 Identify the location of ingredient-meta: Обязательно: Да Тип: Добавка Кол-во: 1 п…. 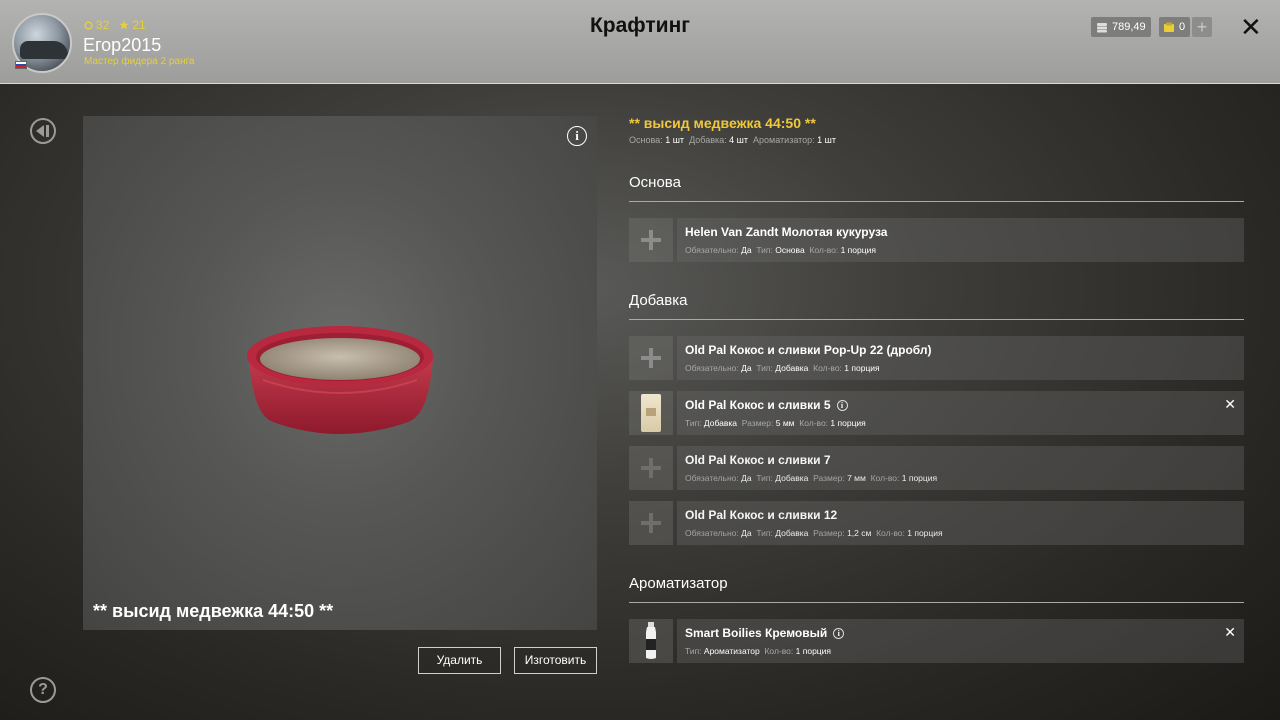
(782, 368).